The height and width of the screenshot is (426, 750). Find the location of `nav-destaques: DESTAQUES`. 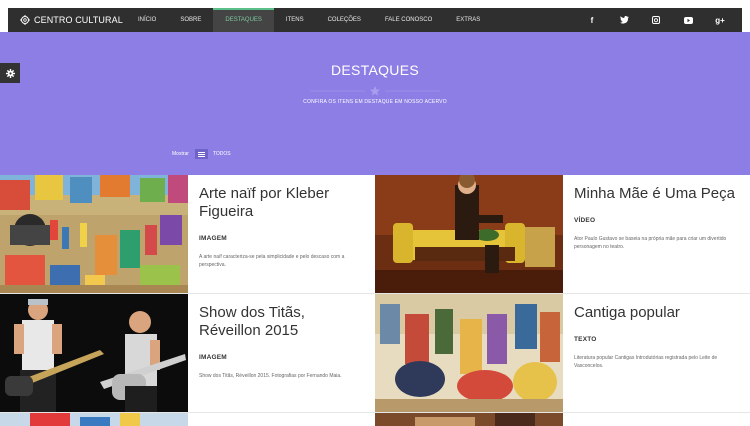

nav-destaques: DESTAQUES is located at coordinates (243, 20).